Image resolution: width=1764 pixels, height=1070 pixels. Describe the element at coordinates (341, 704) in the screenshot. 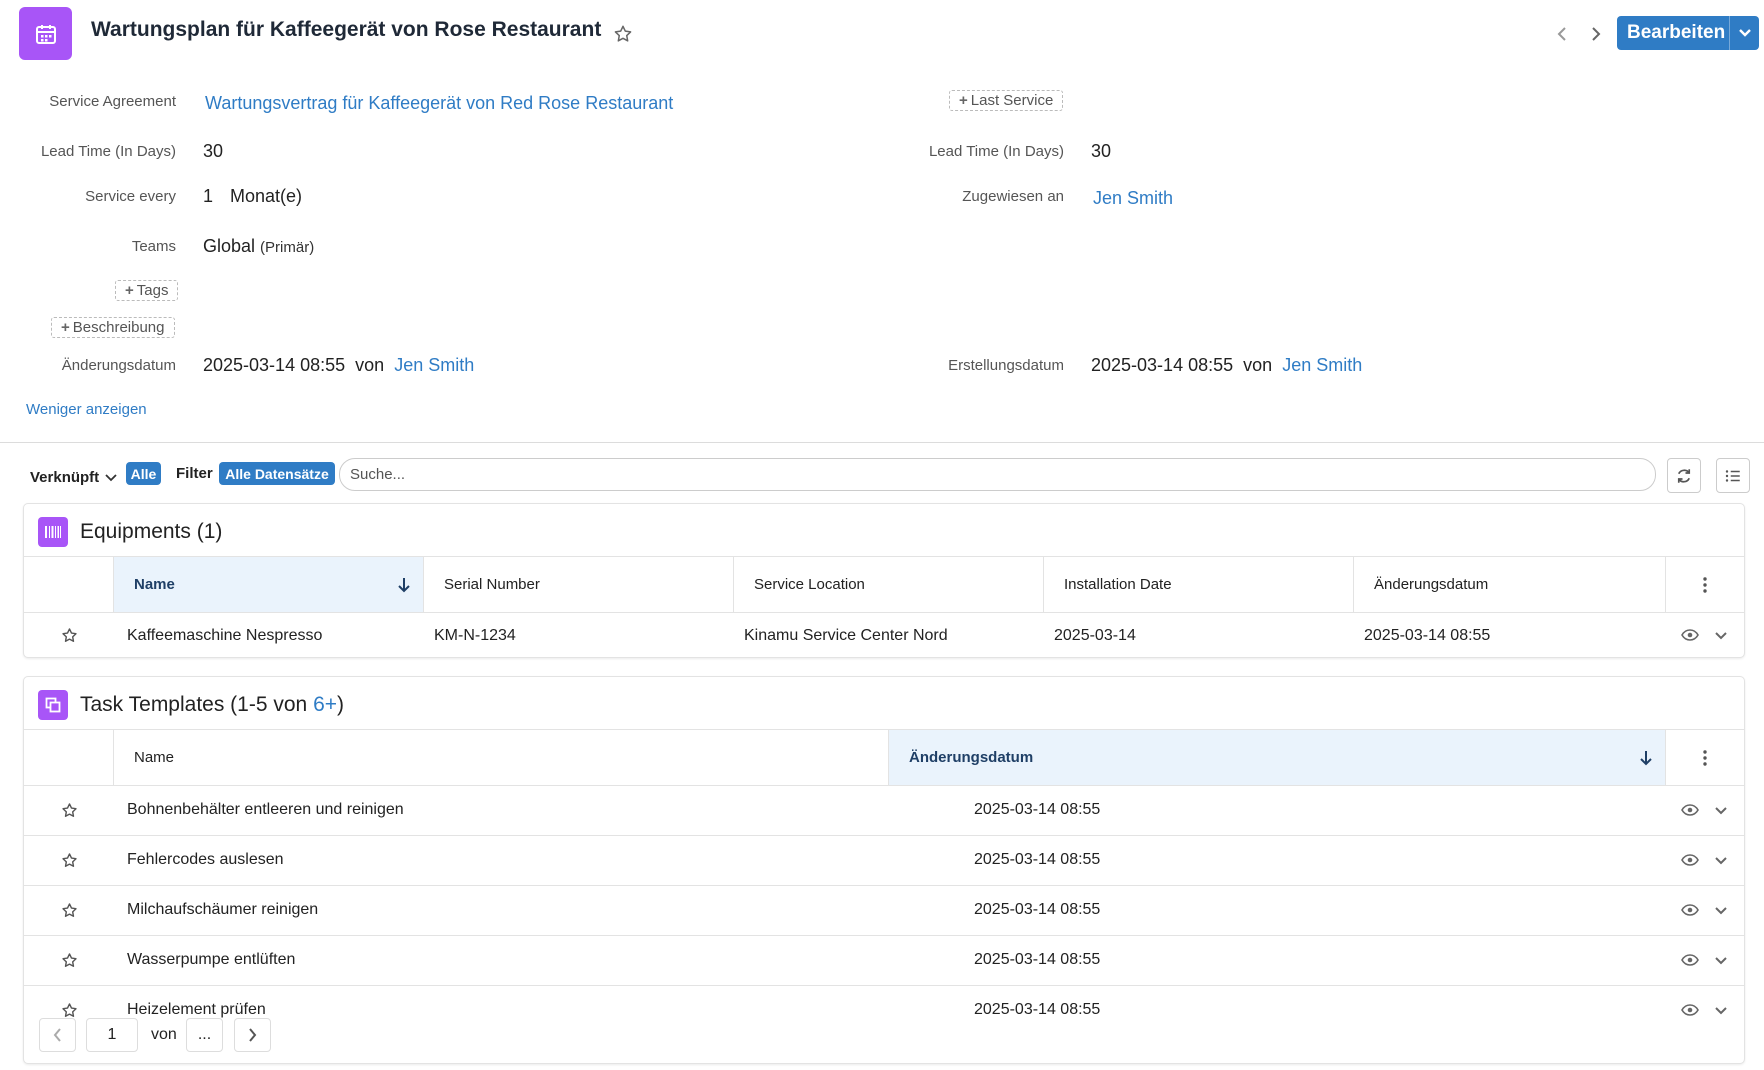

I see `title-suffix: )` at that location.